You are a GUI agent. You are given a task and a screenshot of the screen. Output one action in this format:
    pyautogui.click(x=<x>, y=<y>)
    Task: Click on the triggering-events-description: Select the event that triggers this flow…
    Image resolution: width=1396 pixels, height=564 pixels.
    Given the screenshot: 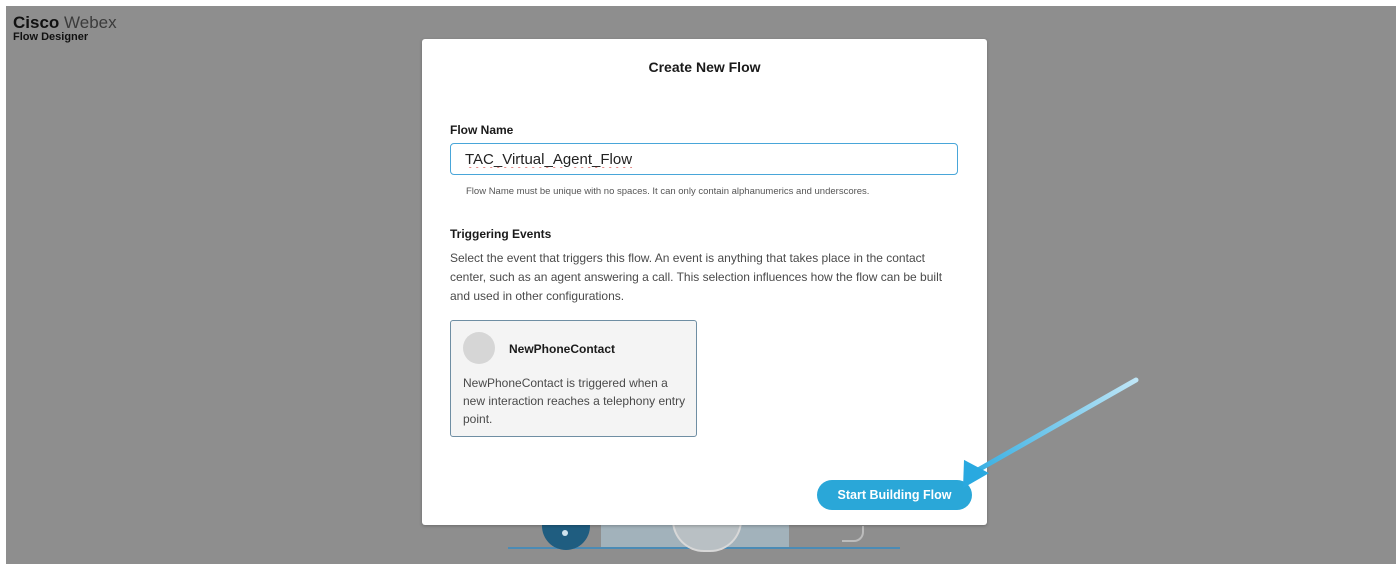 What is the action you would take?
    pyautogui.click(x=696, y=277)
    